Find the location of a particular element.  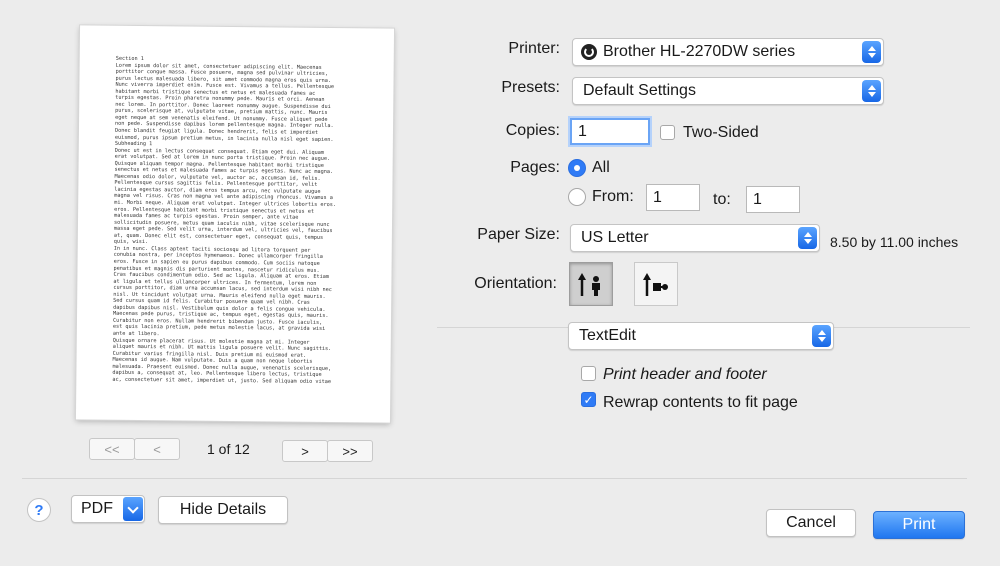

page-indicator: 1 of 12 is located at coordinates (228, 449).